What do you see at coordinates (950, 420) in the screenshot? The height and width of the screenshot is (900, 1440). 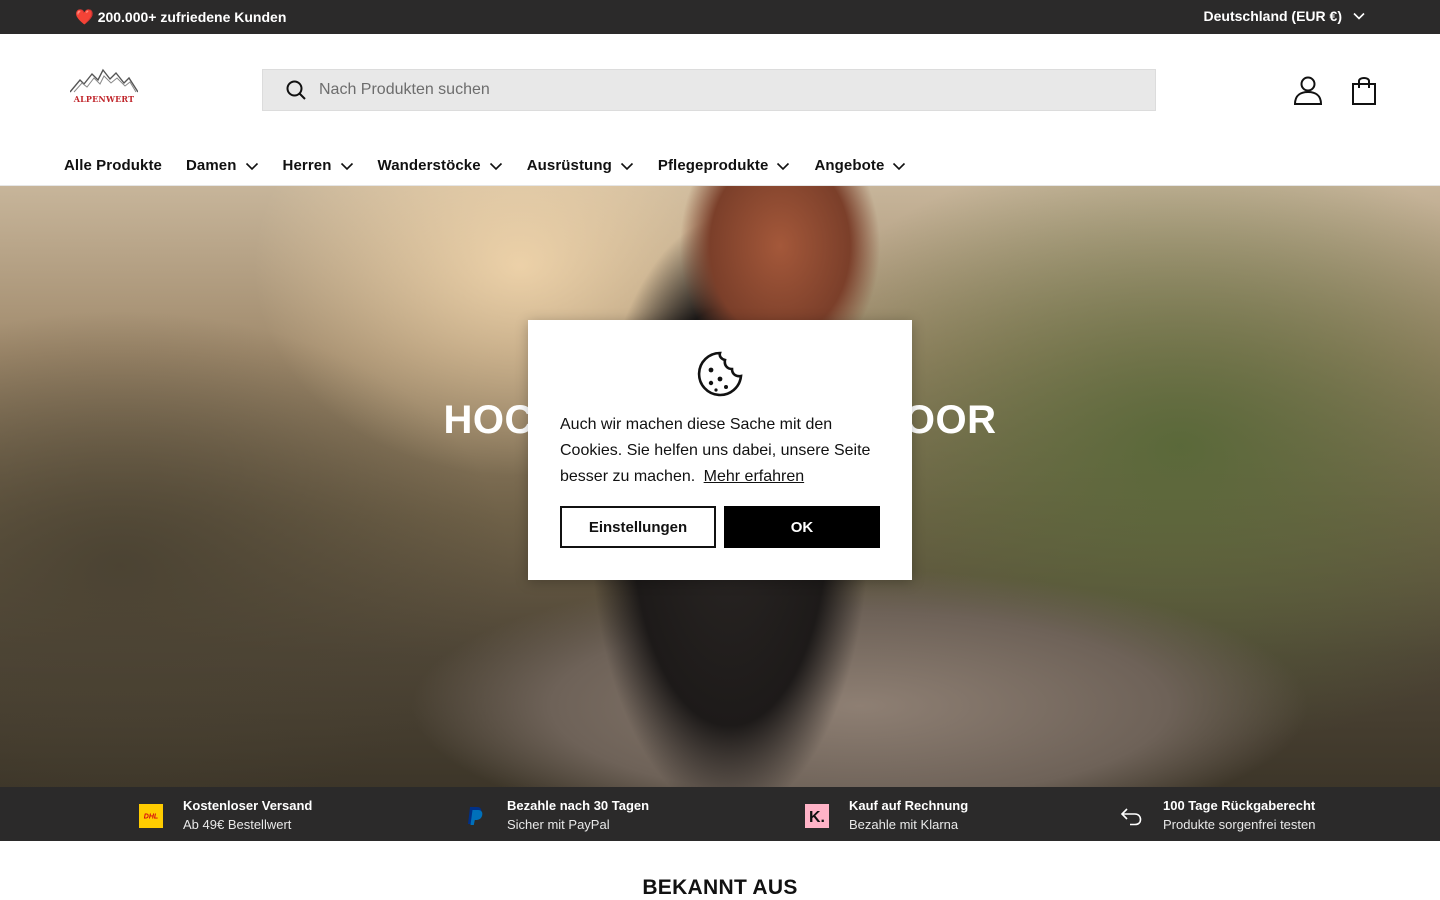 I see `hero-title-right: OOR` at bounding box center [950, 420].